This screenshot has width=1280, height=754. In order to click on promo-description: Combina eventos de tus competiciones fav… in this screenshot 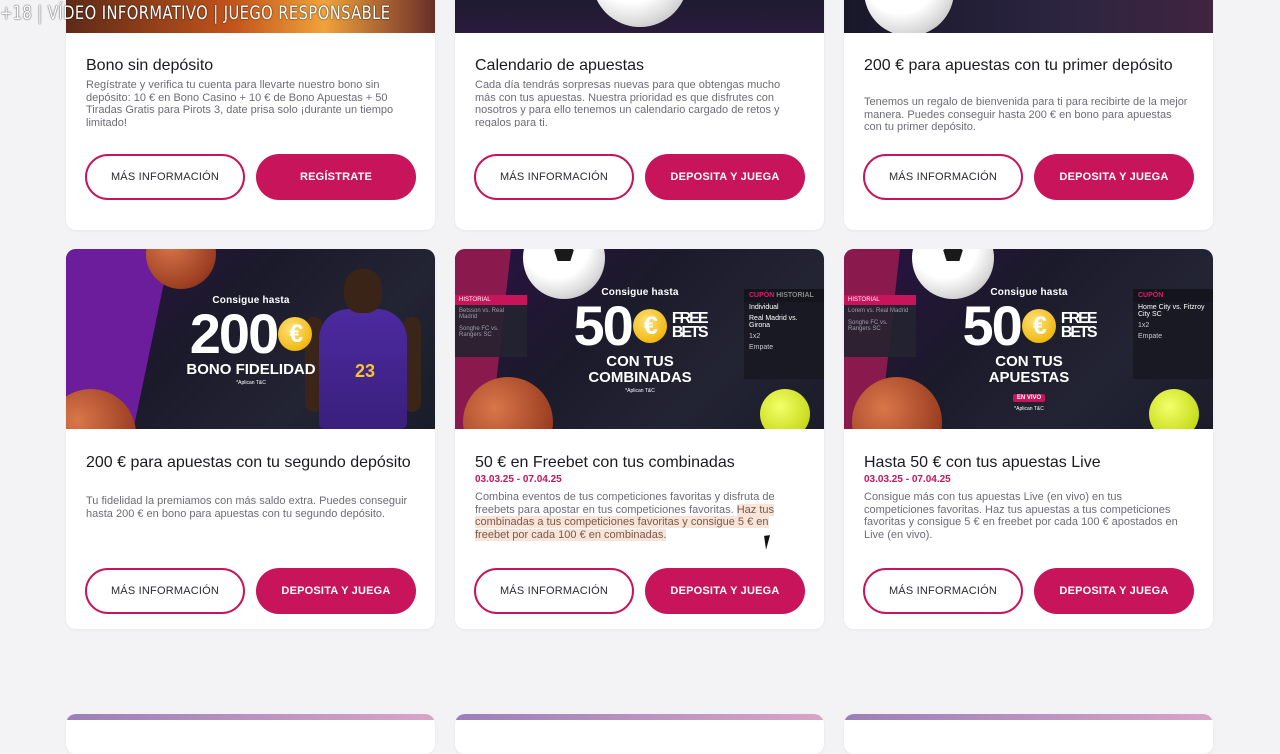, I will do `click(625, 516)`.